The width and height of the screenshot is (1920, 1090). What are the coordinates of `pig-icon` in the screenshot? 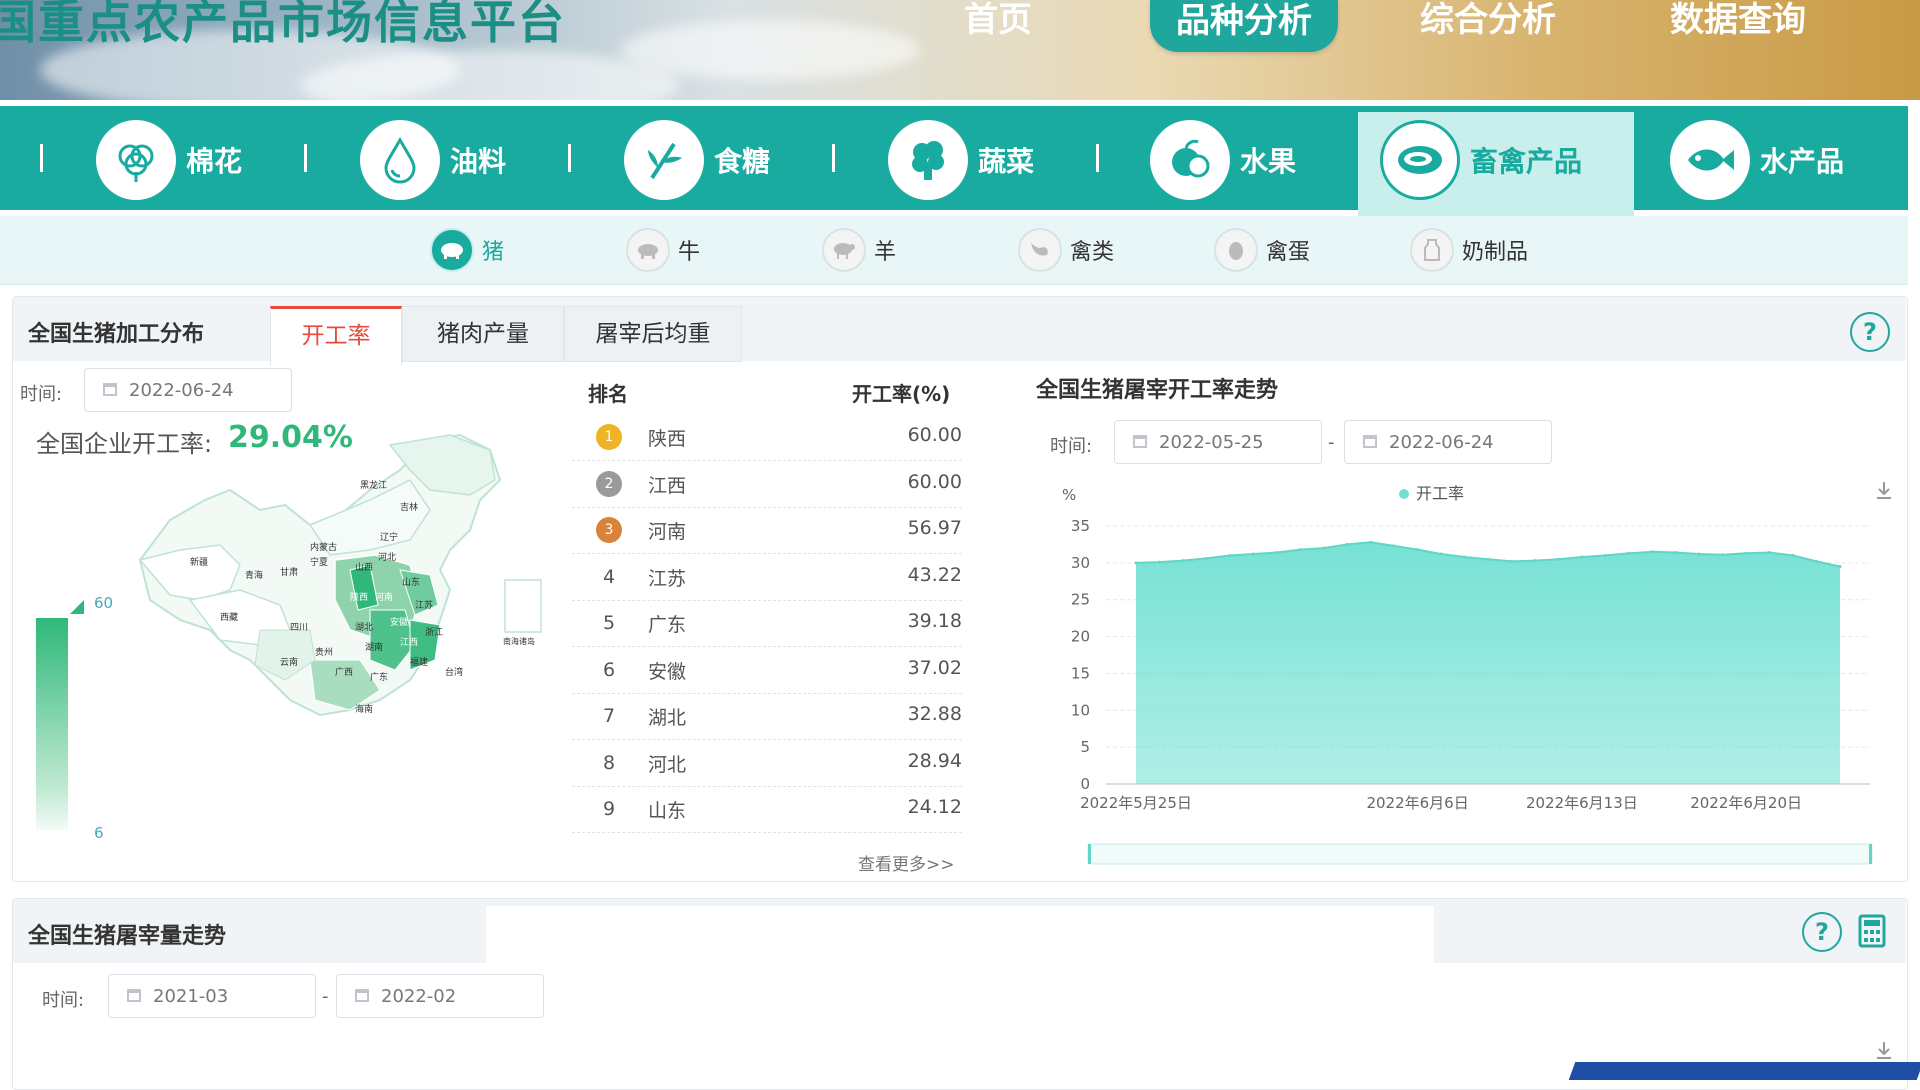 It's located at (452, 250).